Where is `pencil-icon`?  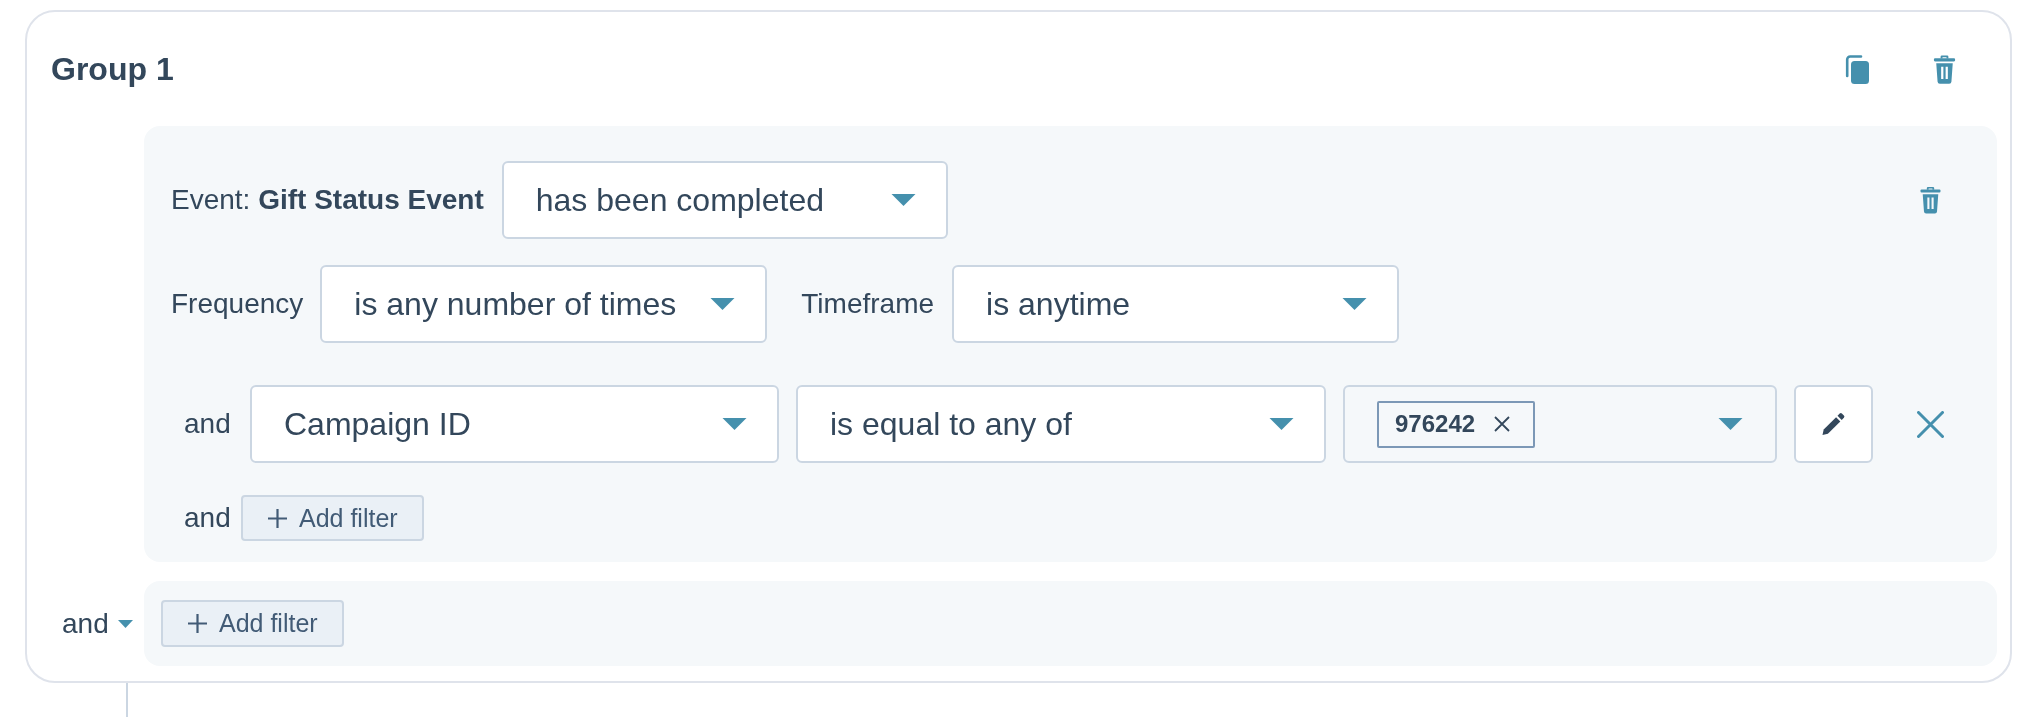
pencil-icon is located at coordinates (1833, 424).